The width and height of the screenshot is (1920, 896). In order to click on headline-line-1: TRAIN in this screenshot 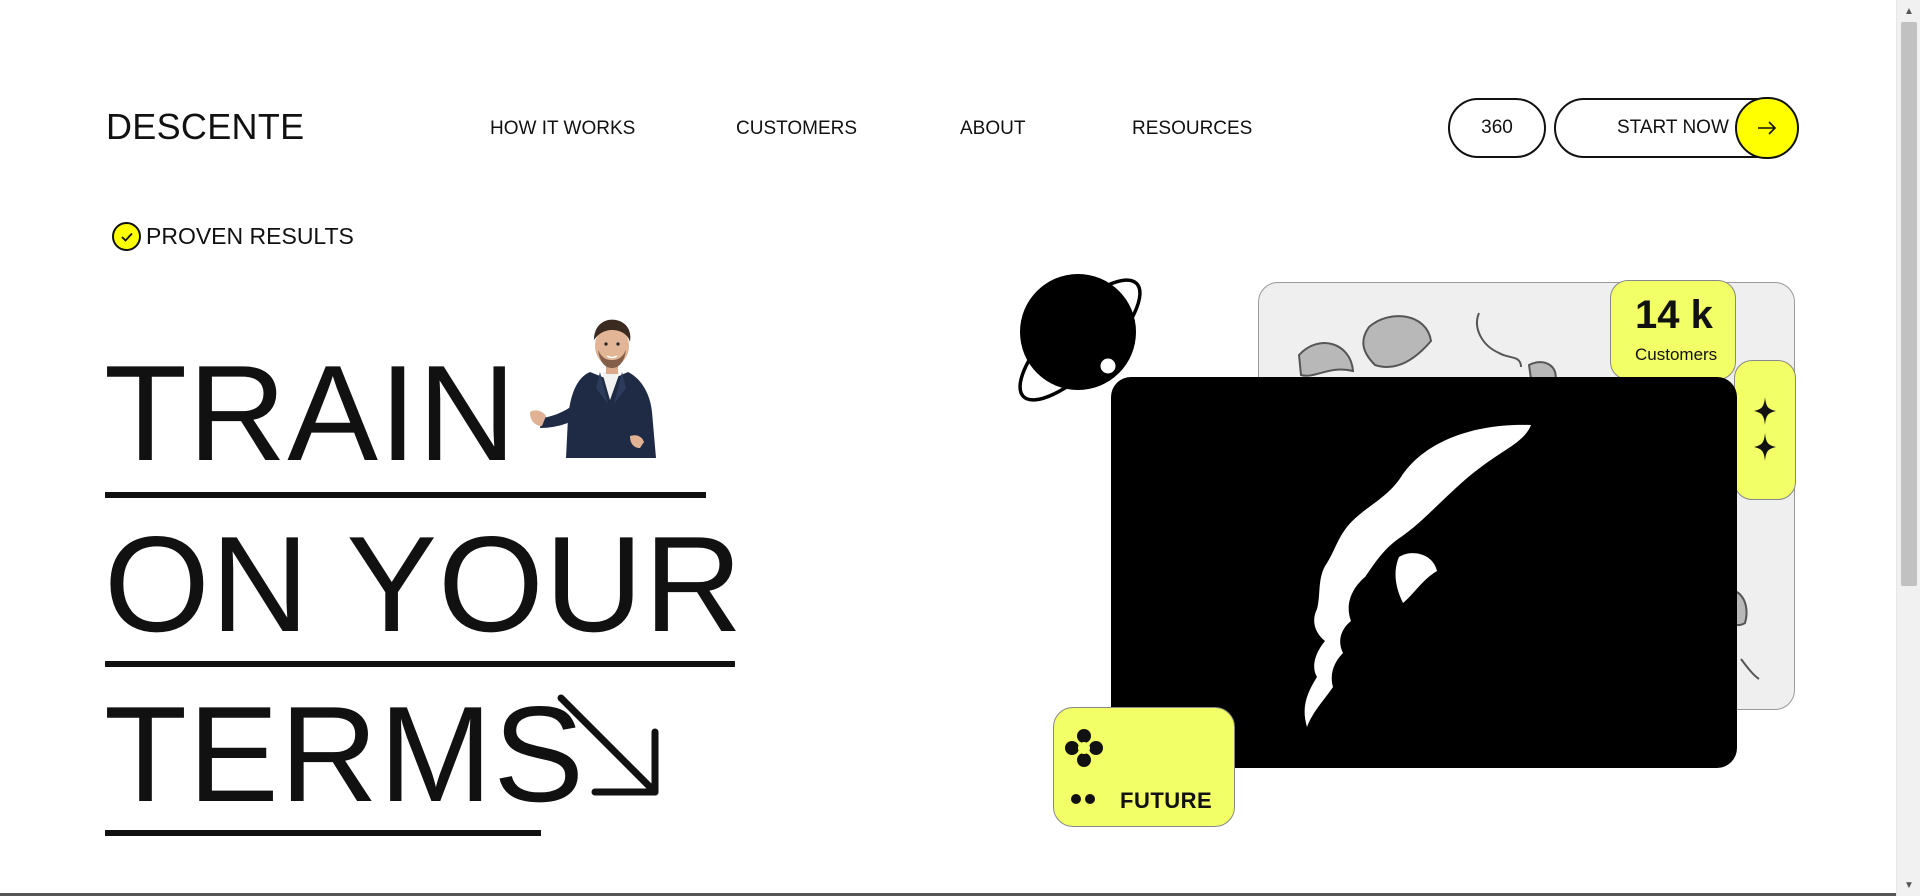, I will do `click(310, 413)`.